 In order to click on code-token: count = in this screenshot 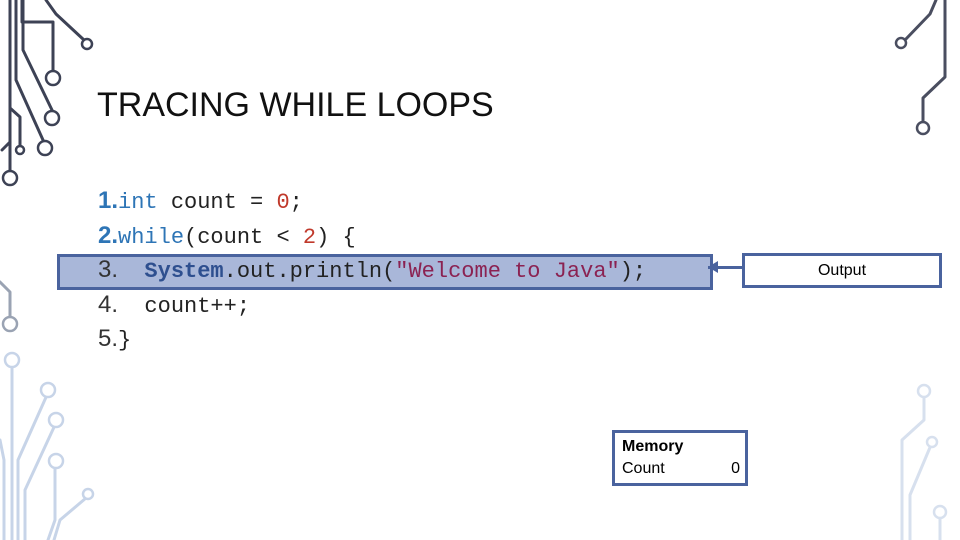, I will do `click(217, 202)`.